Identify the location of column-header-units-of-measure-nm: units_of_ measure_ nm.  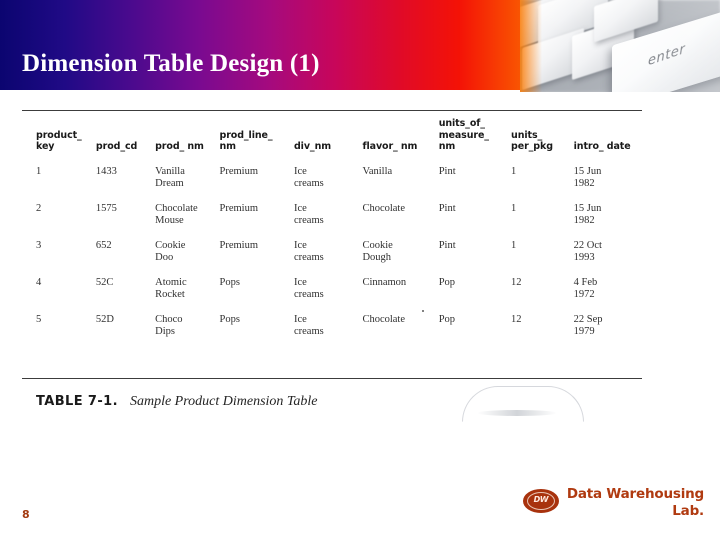
(463, 135).